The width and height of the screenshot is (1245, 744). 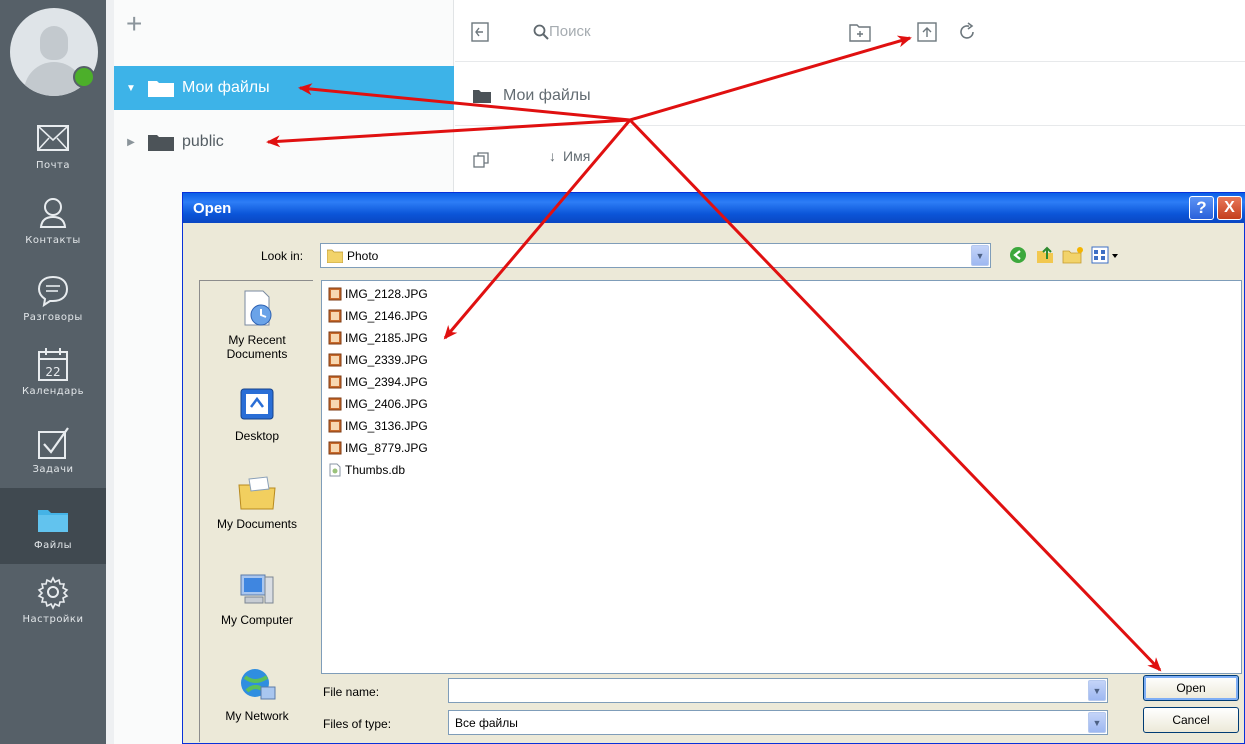 What do you see at coordinates (778, 690) in the screenshot?
I see `file-name-input: ▼` at bounding box center [778, 690].